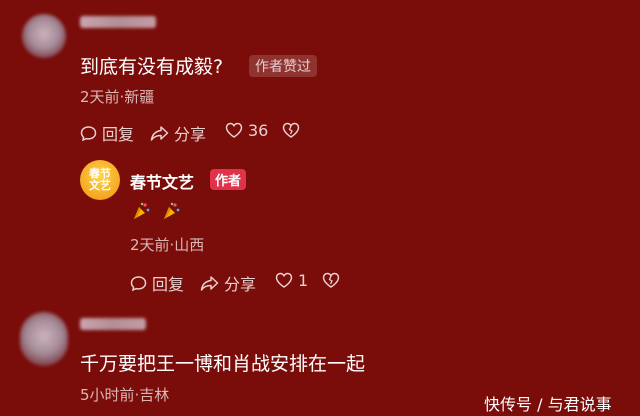  Describe the element at coordinates (152, 67) in the screenshot. I see `comment-text: 到底有没有成毅?` at that location.